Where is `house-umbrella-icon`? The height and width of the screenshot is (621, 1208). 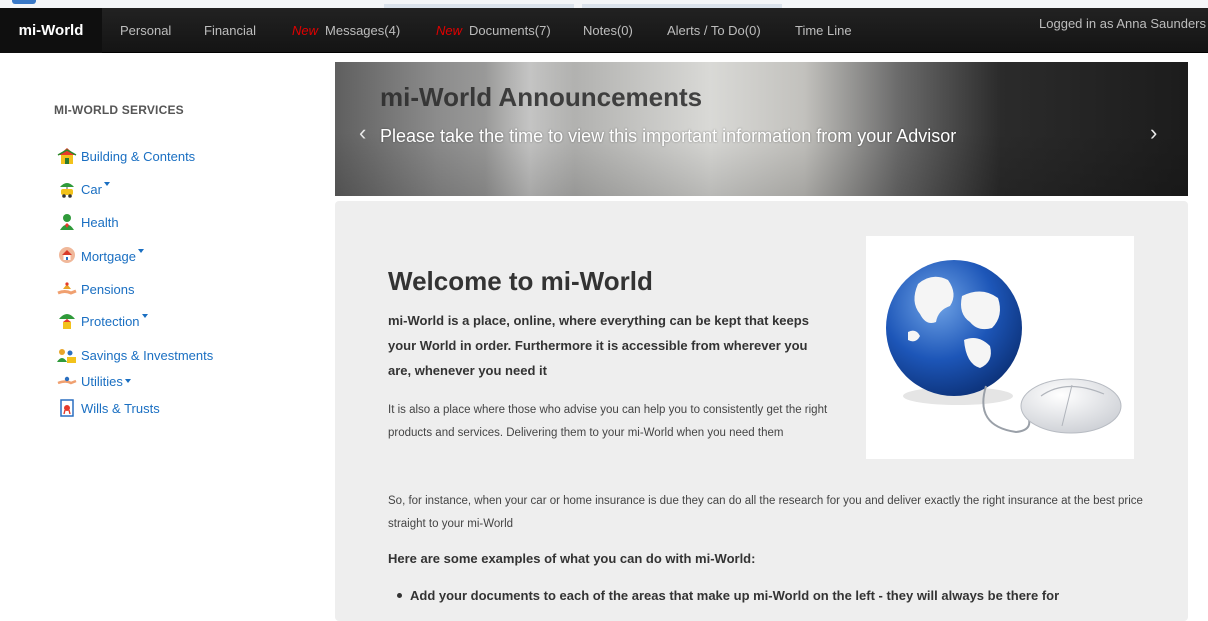 house-umbrella-icon is located at coordinates (67, 156).